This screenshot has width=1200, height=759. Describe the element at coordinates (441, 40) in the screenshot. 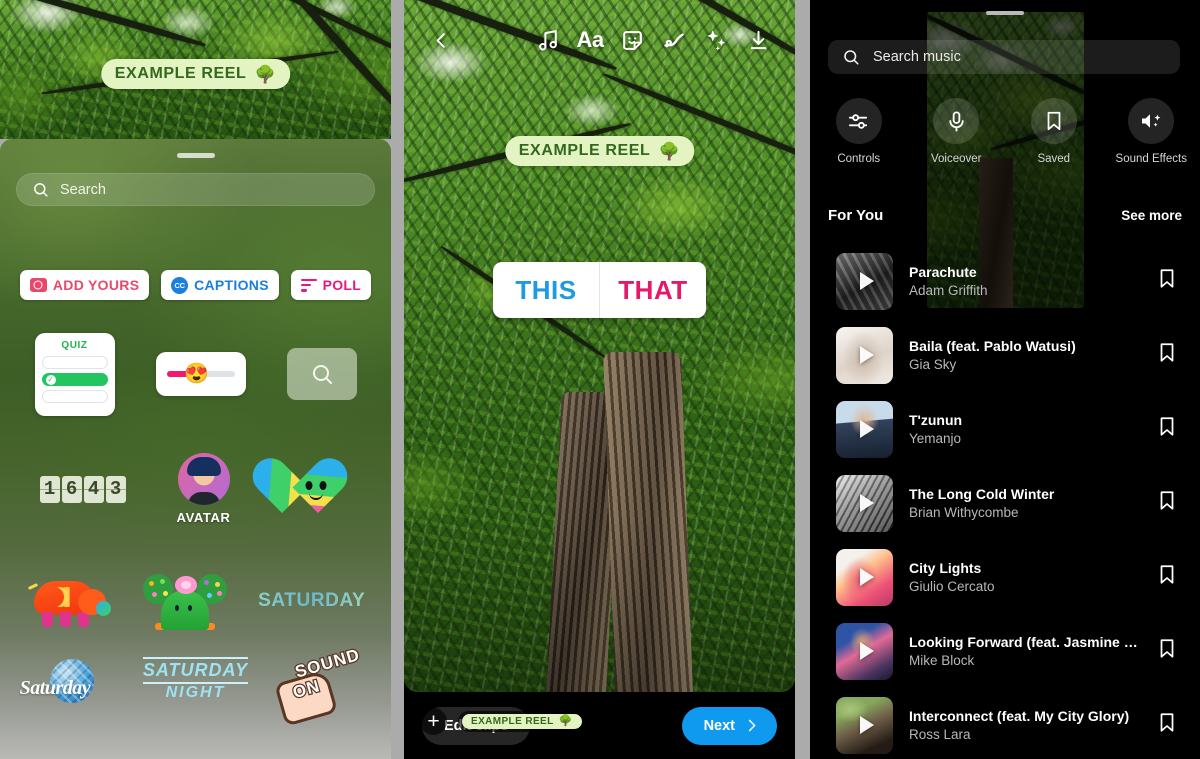

I see `back-chevron-icon` at that location.